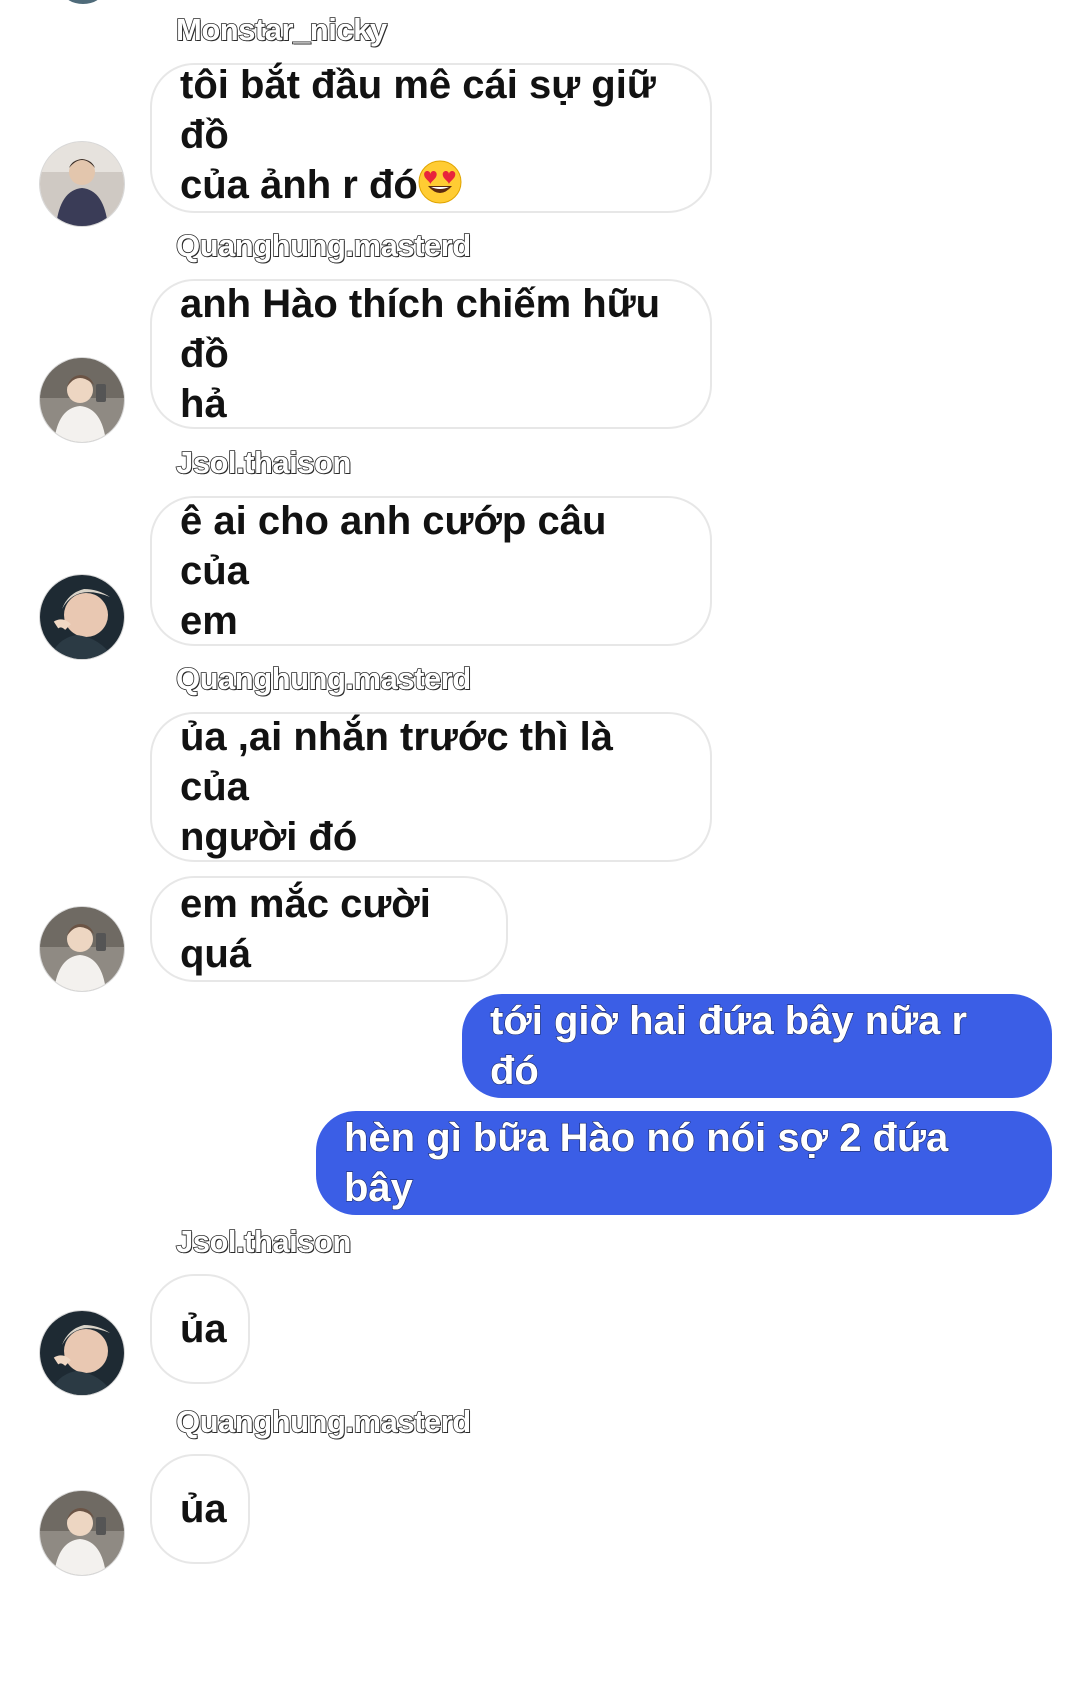 The height and width of the screenshot is (1696, 1080). Describe the element at coordinates (393, 546) in the screenshot. I see `message-line: ê ai cho anh cướp câu của` at that location.